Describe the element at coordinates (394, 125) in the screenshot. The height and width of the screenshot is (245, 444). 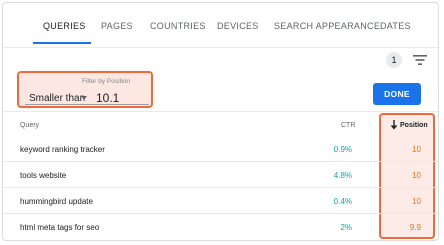
I see `arrow-down-icon` at that location.